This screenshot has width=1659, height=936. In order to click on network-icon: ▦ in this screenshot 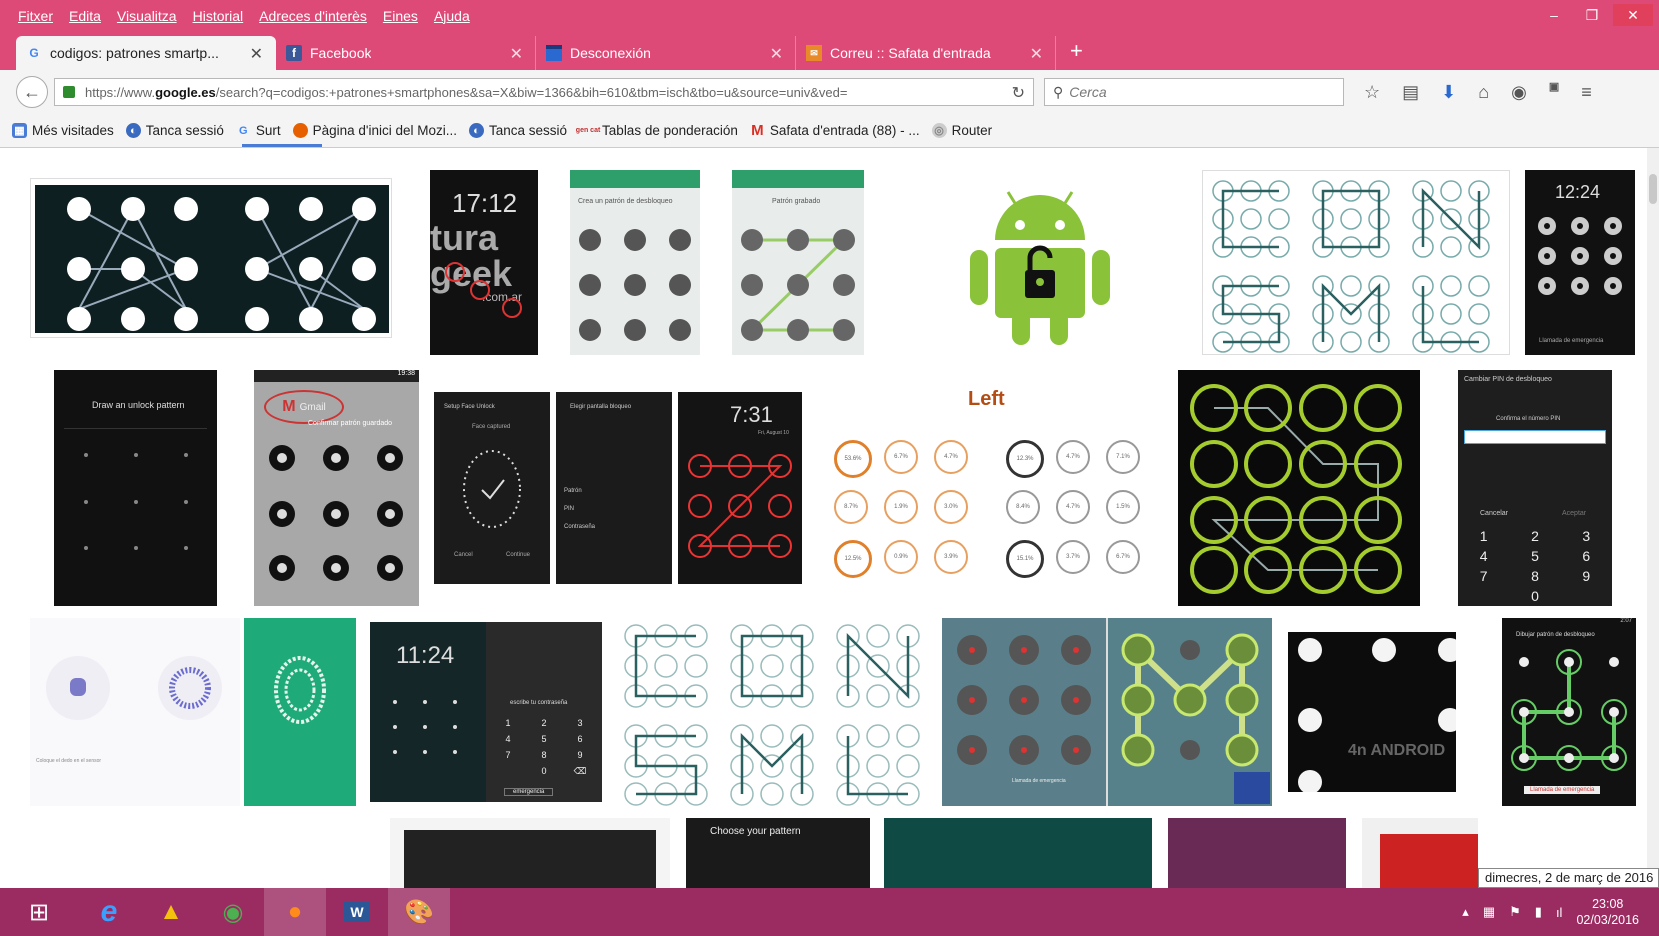, I will do `click(1489, 912)`.